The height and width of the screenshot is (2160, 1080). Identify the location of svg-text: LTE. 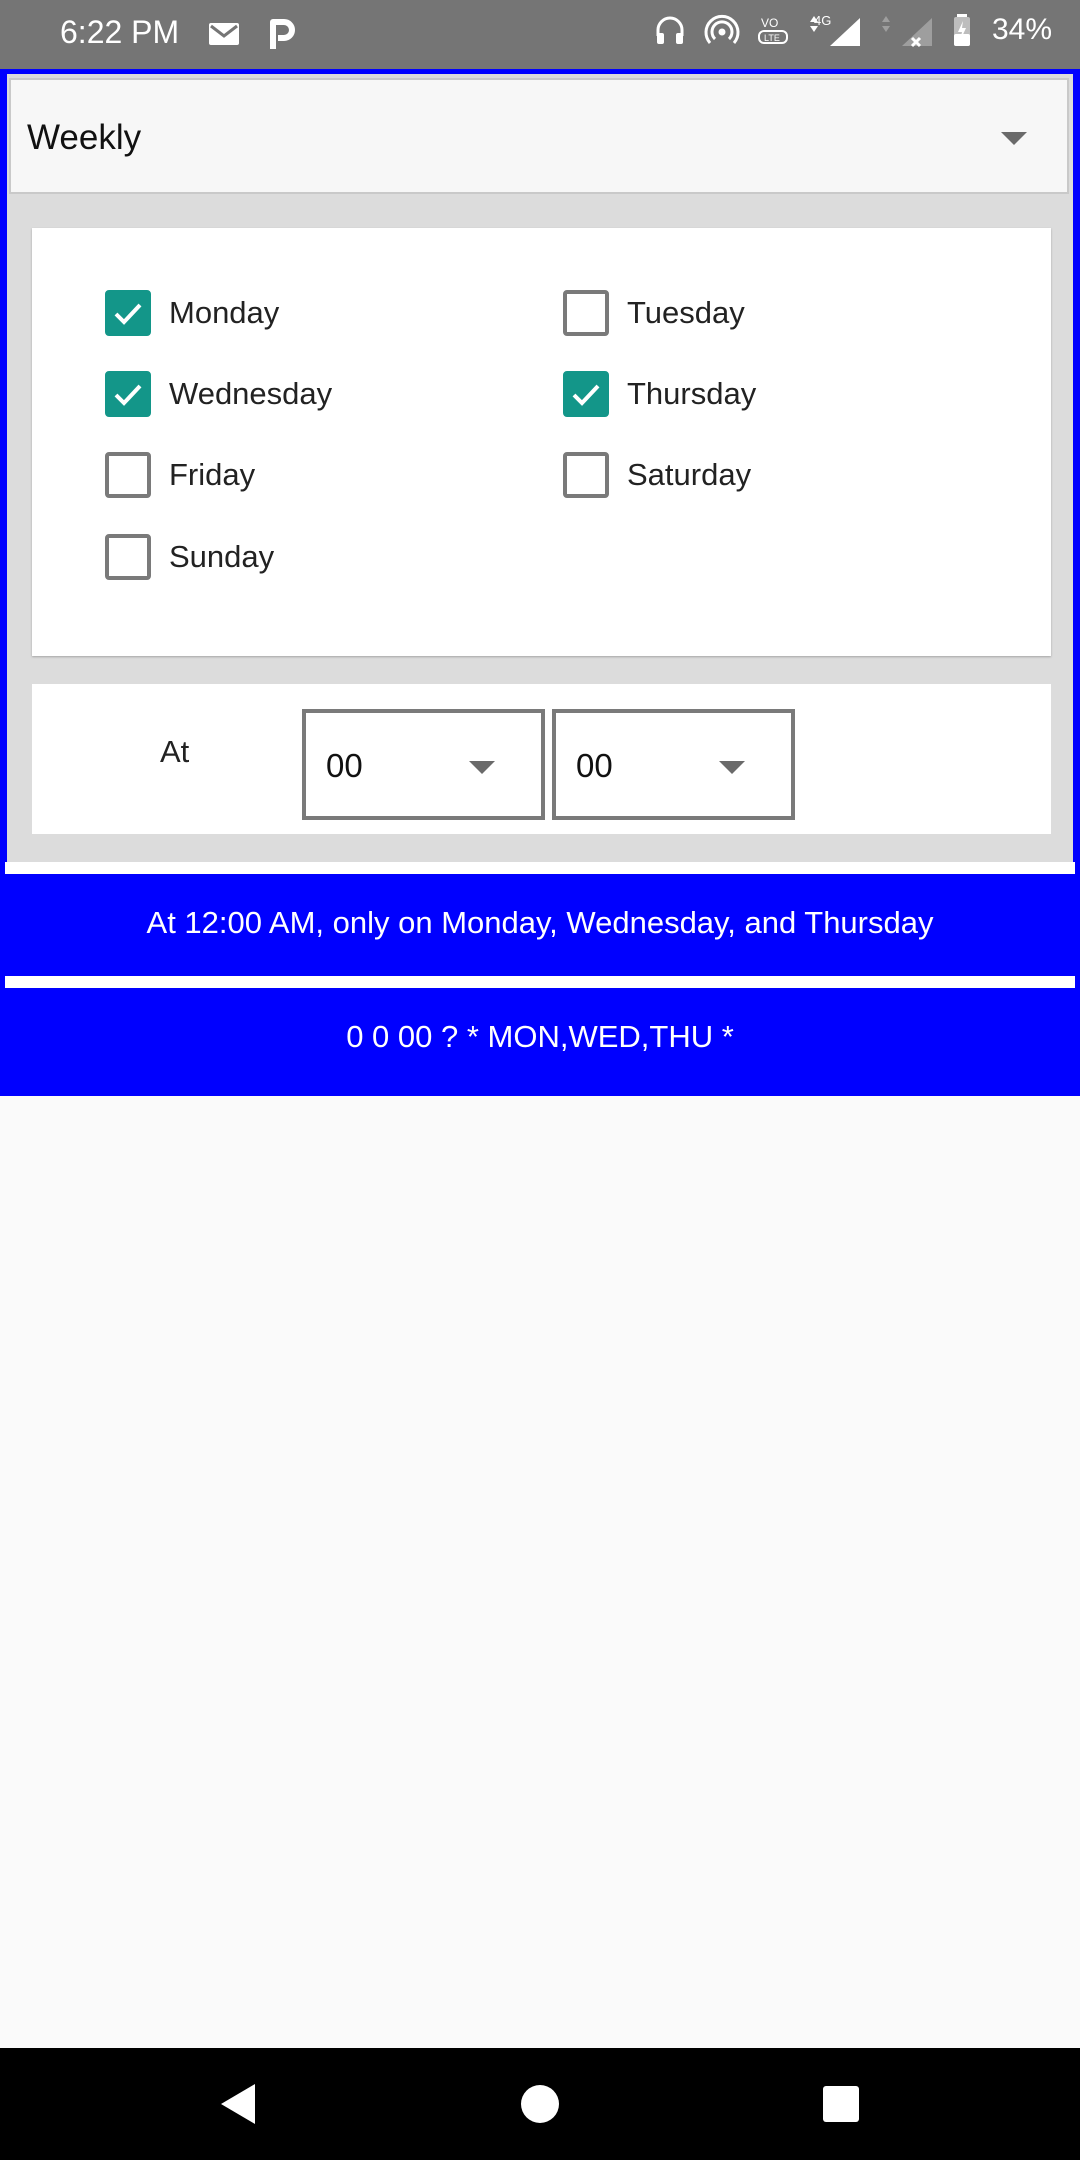
(772, 38).